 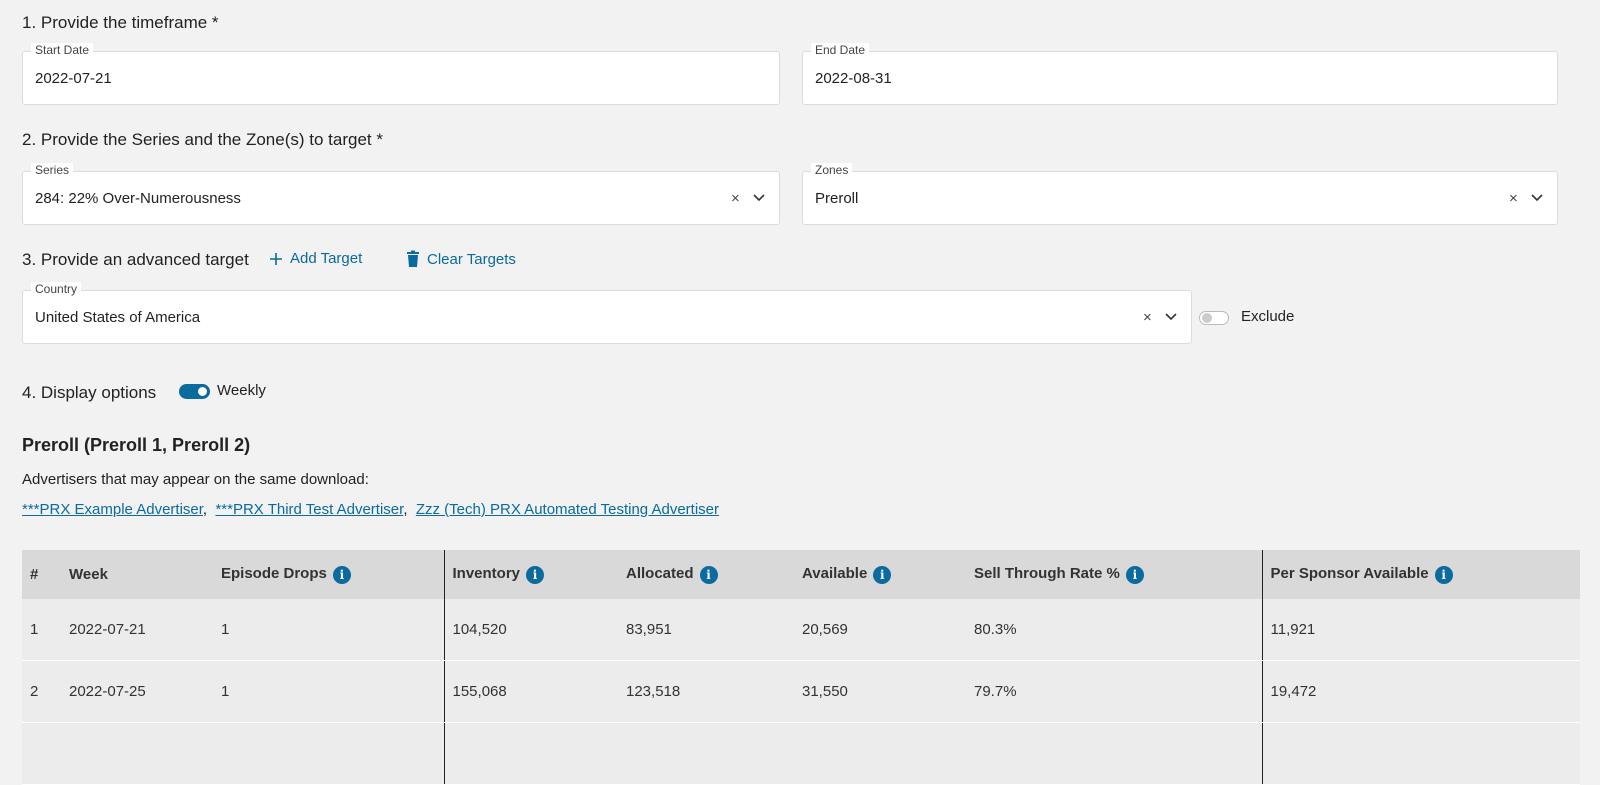 What do you see at coordinates (202, 391) in the screenshot?
I see `weekly-toggle-knob` at bounding box center [202, 391].